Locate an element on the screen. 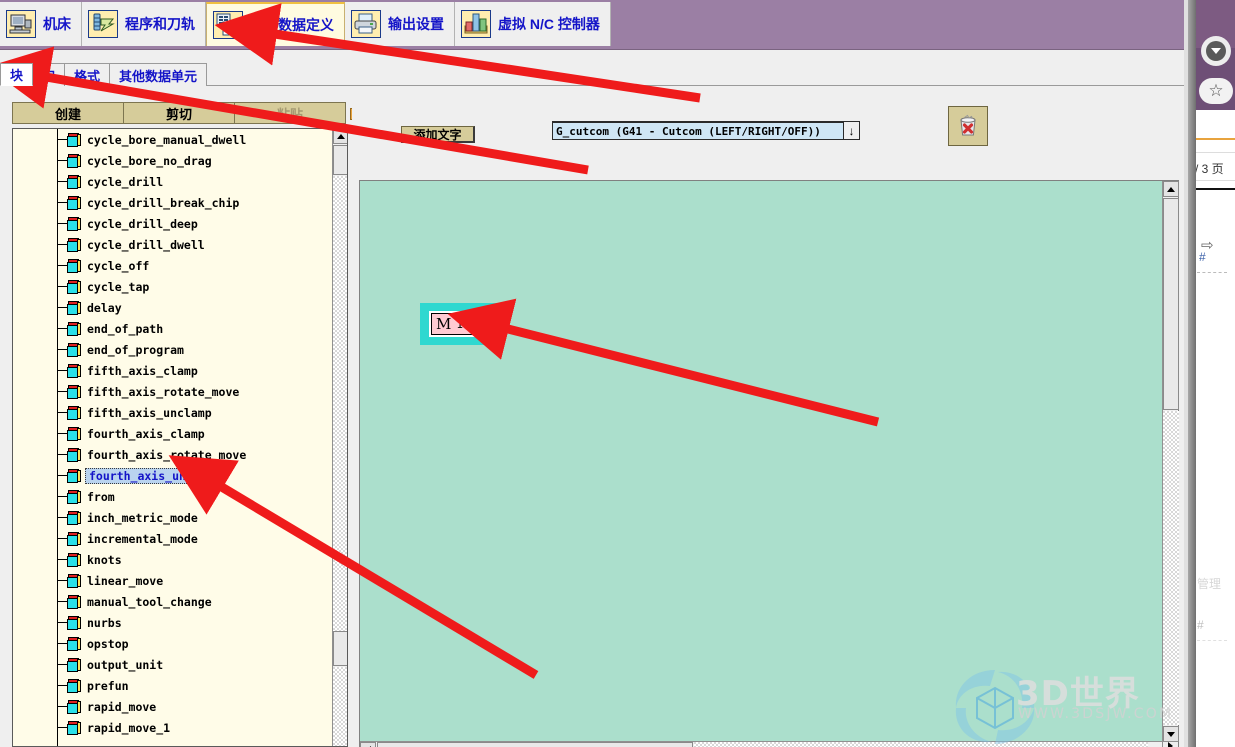  main-tab-5: 虚拟 N/C 控制器 is located at coordinates (533, 24).